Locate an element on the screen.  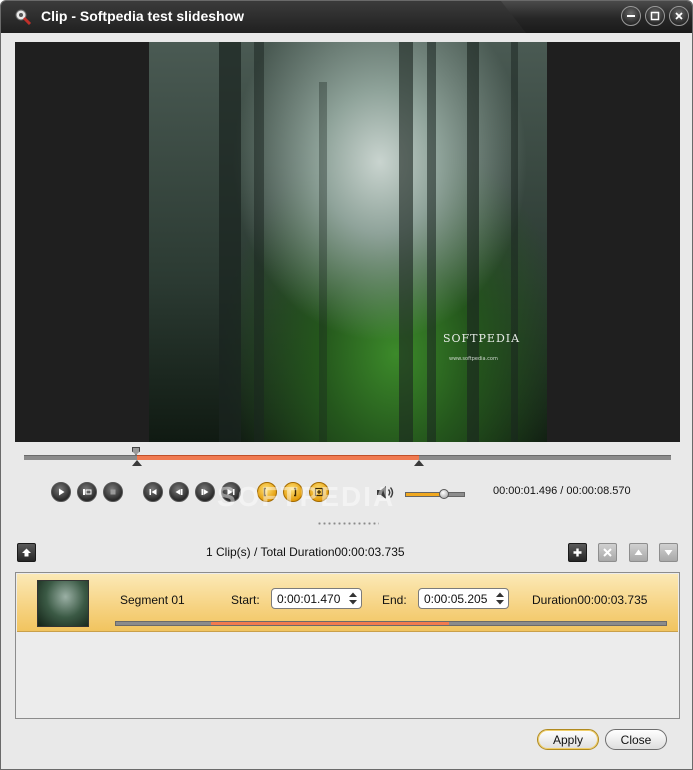
resize-grip is located at coordinates (348, 523).